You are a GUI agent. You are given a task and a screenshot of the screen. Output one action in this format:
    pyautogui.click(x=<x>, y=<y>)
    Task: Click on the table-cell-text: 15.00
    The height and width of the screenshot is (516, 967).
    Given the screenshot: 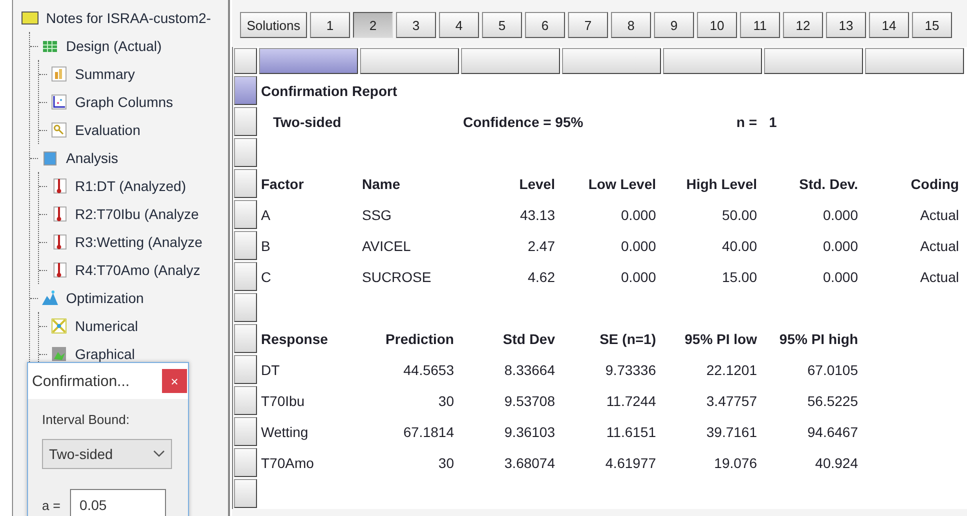 What is the action you would take?
    pyautogui.click(x=739, y=277)
    